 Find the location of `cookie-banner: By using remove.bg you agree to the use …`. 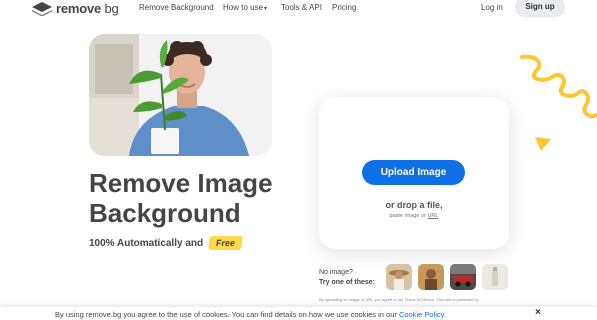

cookie-banner: By using remove.bg you agree to the use … is located at coordinates (298, 313).